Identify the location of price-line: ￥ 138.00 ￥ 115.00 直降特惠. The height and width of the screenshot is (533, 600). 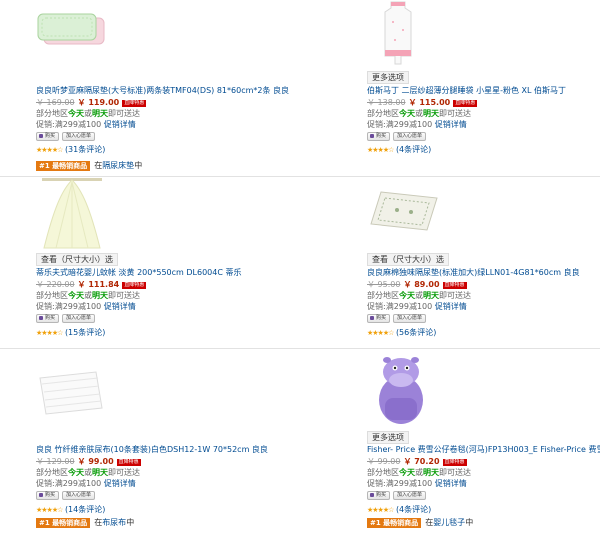
(422, 102).